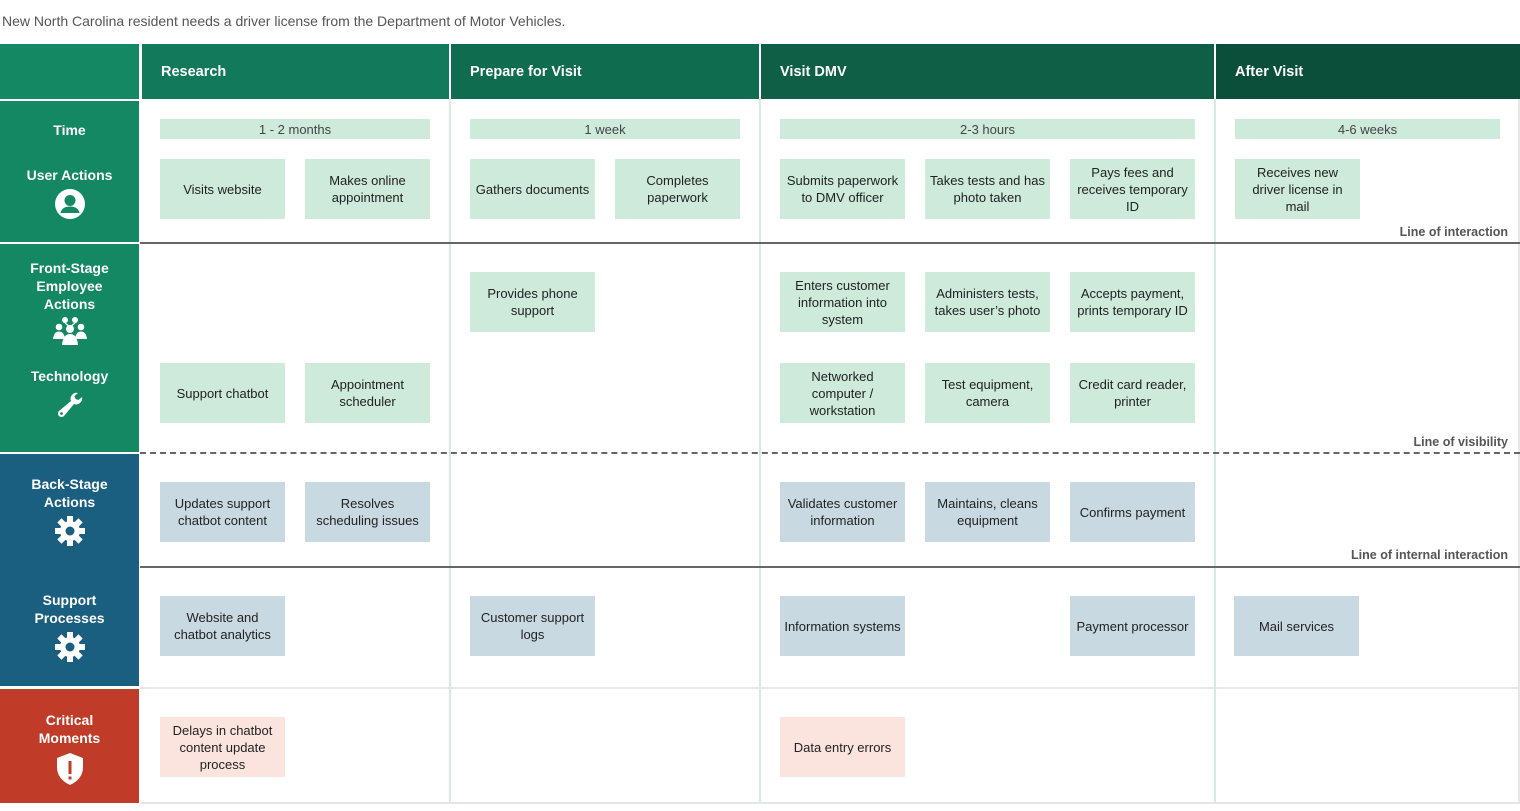  What do you see at coordinates (69, 405) in the screenshot?
I see `wrench-icon` at bounding box center [69, 405].